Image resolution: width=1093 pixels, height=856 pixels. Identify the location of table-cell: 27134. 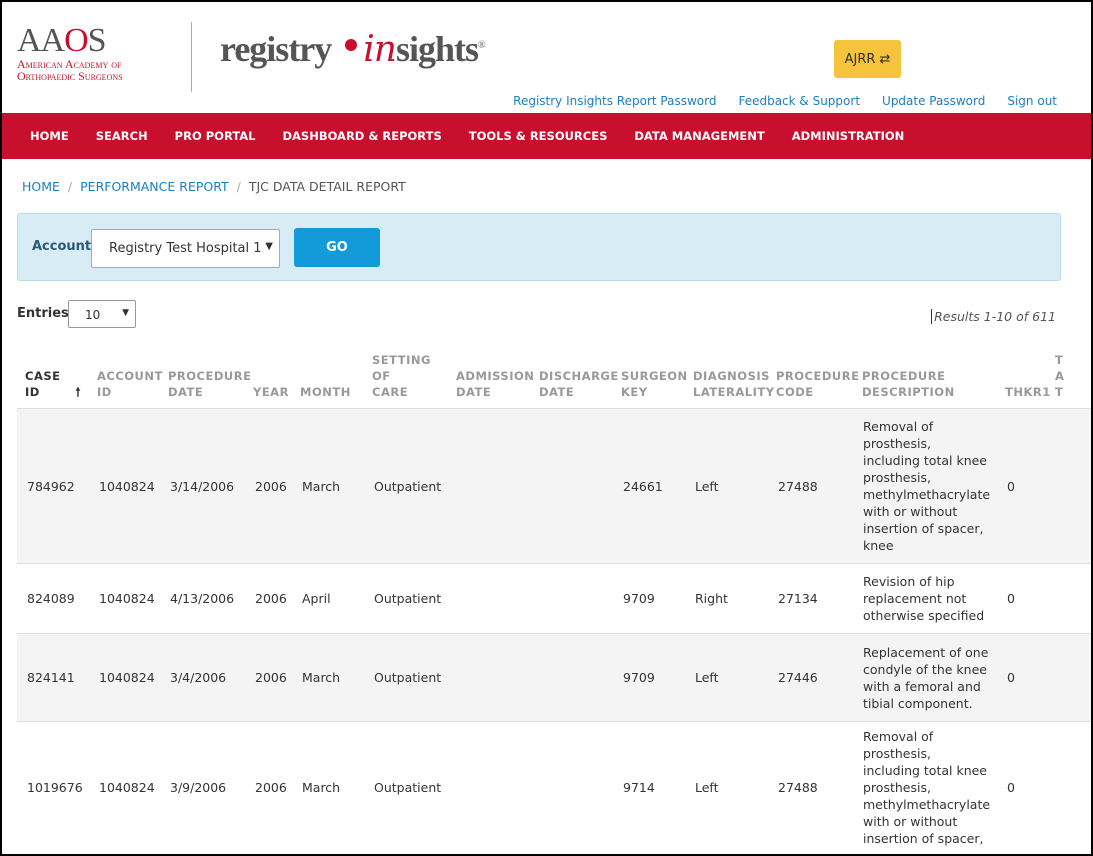
(811, 598).